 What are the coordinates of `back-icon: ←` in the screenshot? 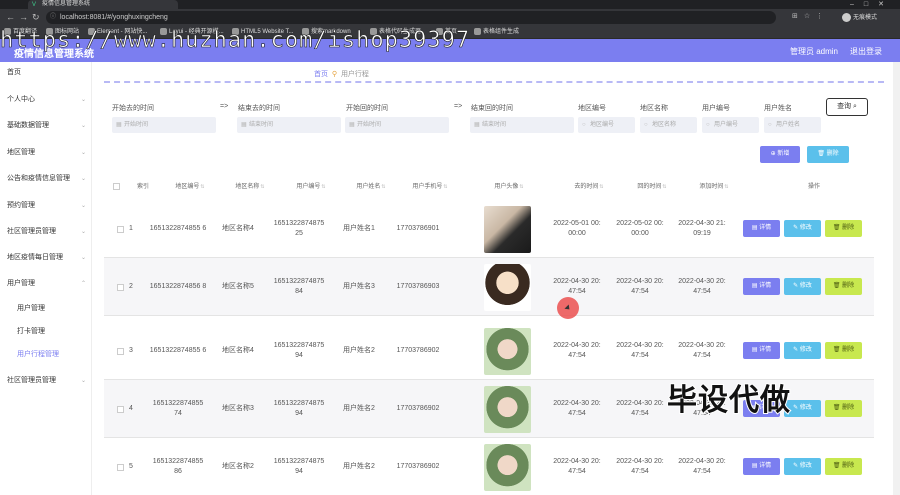 It's located at (10, 17).